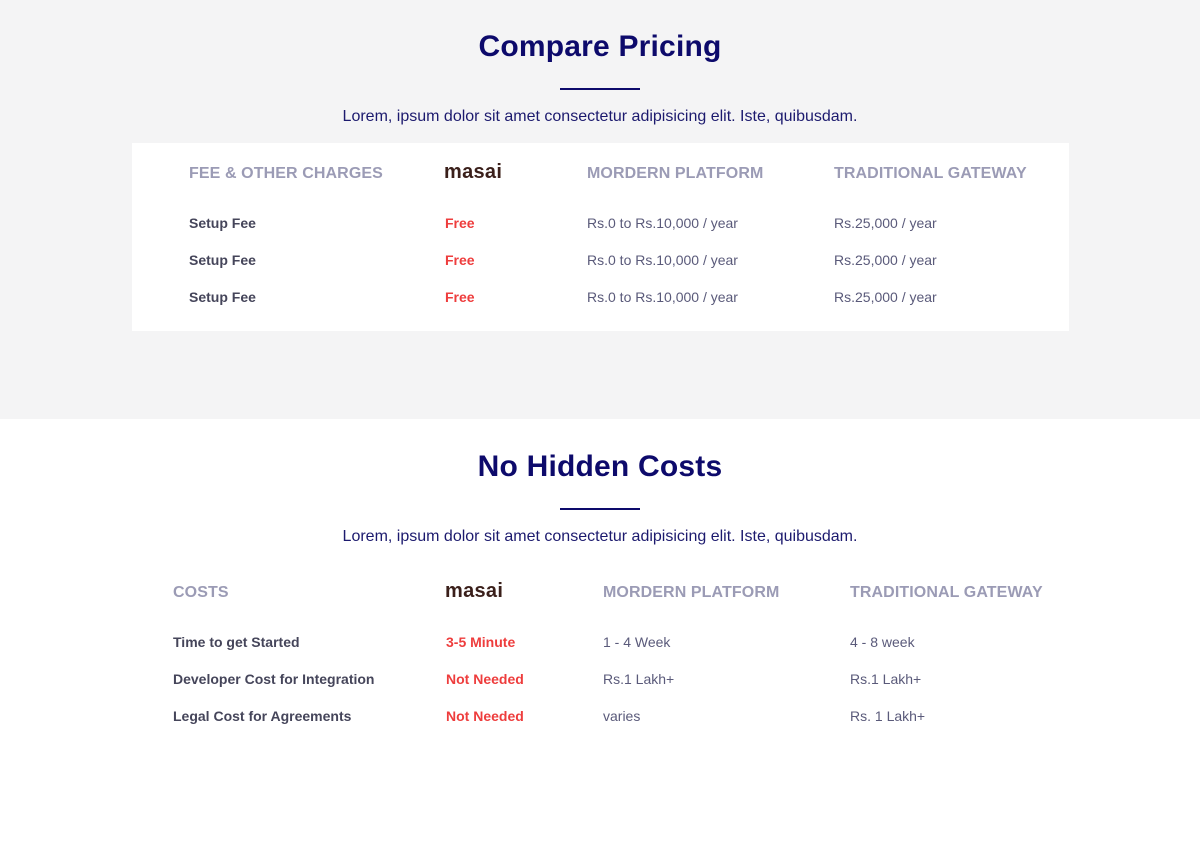  Describe the element at coordinates (639, 679) in the screenshot. I see `row-modern-value: Rs.1 Lakh+` at that location.